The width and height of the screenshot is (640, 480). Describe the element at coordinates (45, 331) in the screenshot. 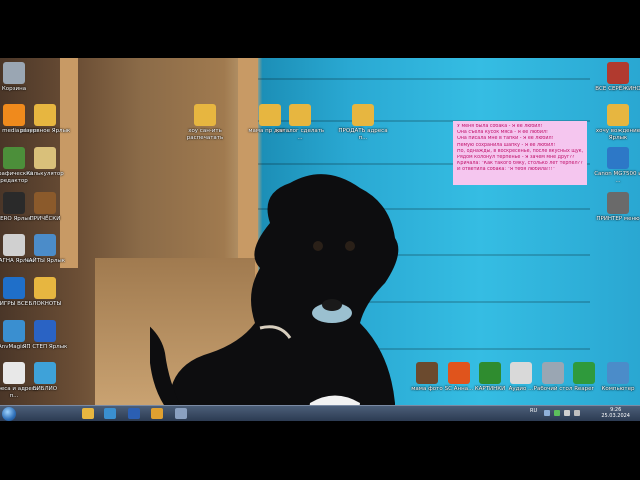

I see `help-icon` at that location.